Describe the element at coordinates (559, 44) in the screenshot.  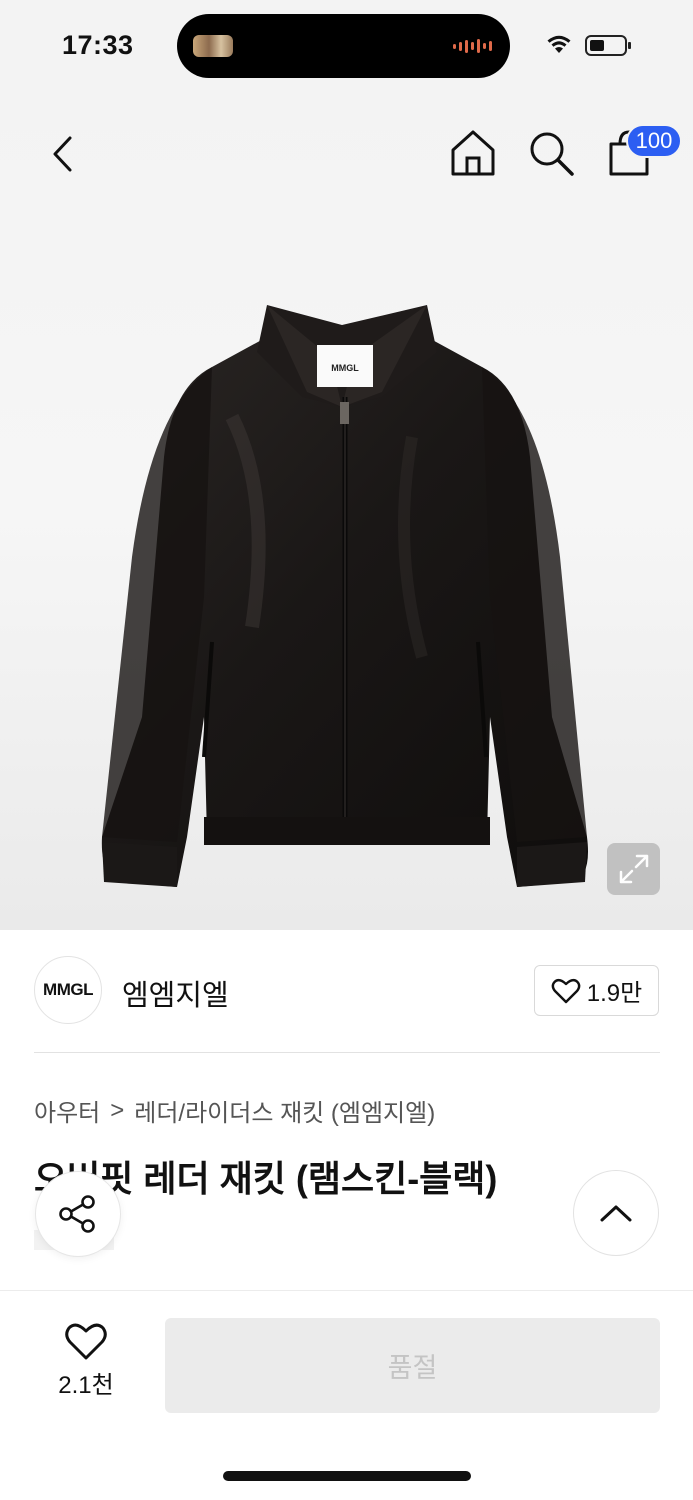
I see `wifi-icon` at that location.